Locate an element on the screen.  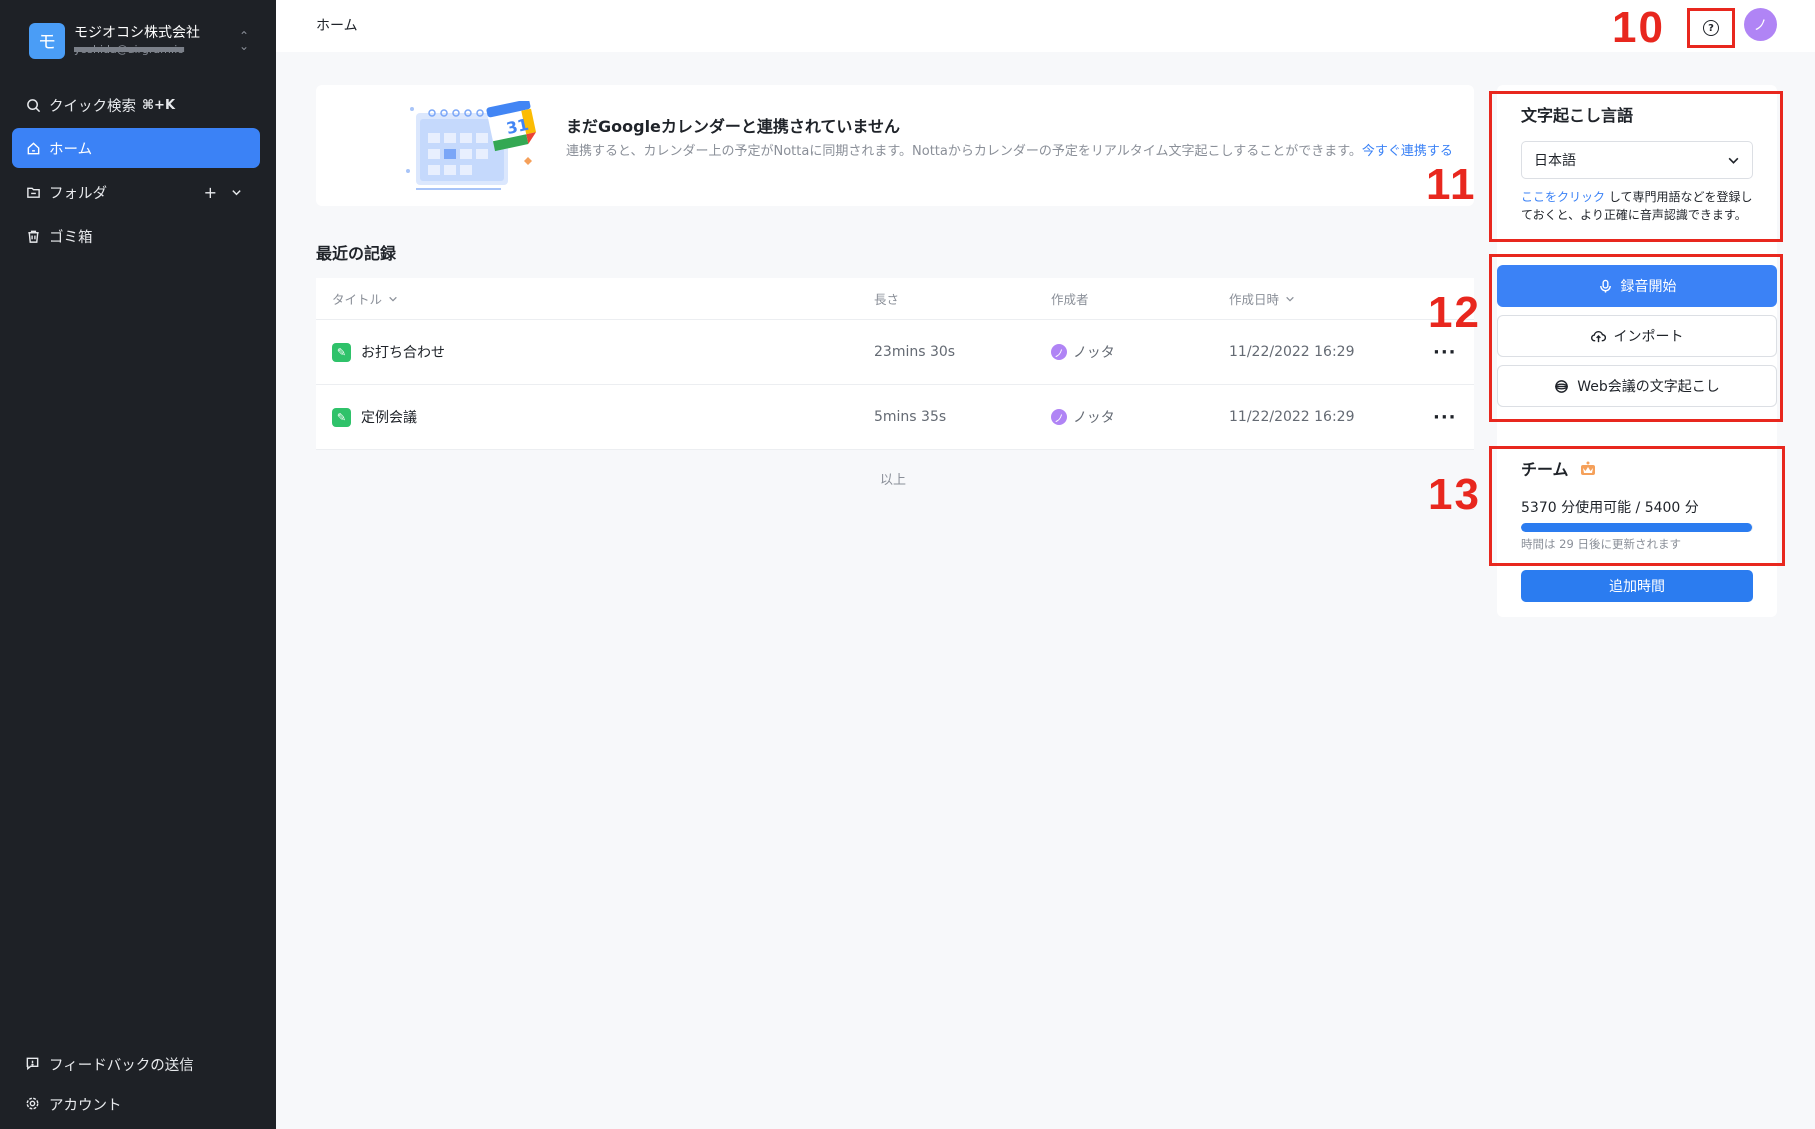
sidebar-item-folder: フォルダ + is located at coordinates (136, 192).